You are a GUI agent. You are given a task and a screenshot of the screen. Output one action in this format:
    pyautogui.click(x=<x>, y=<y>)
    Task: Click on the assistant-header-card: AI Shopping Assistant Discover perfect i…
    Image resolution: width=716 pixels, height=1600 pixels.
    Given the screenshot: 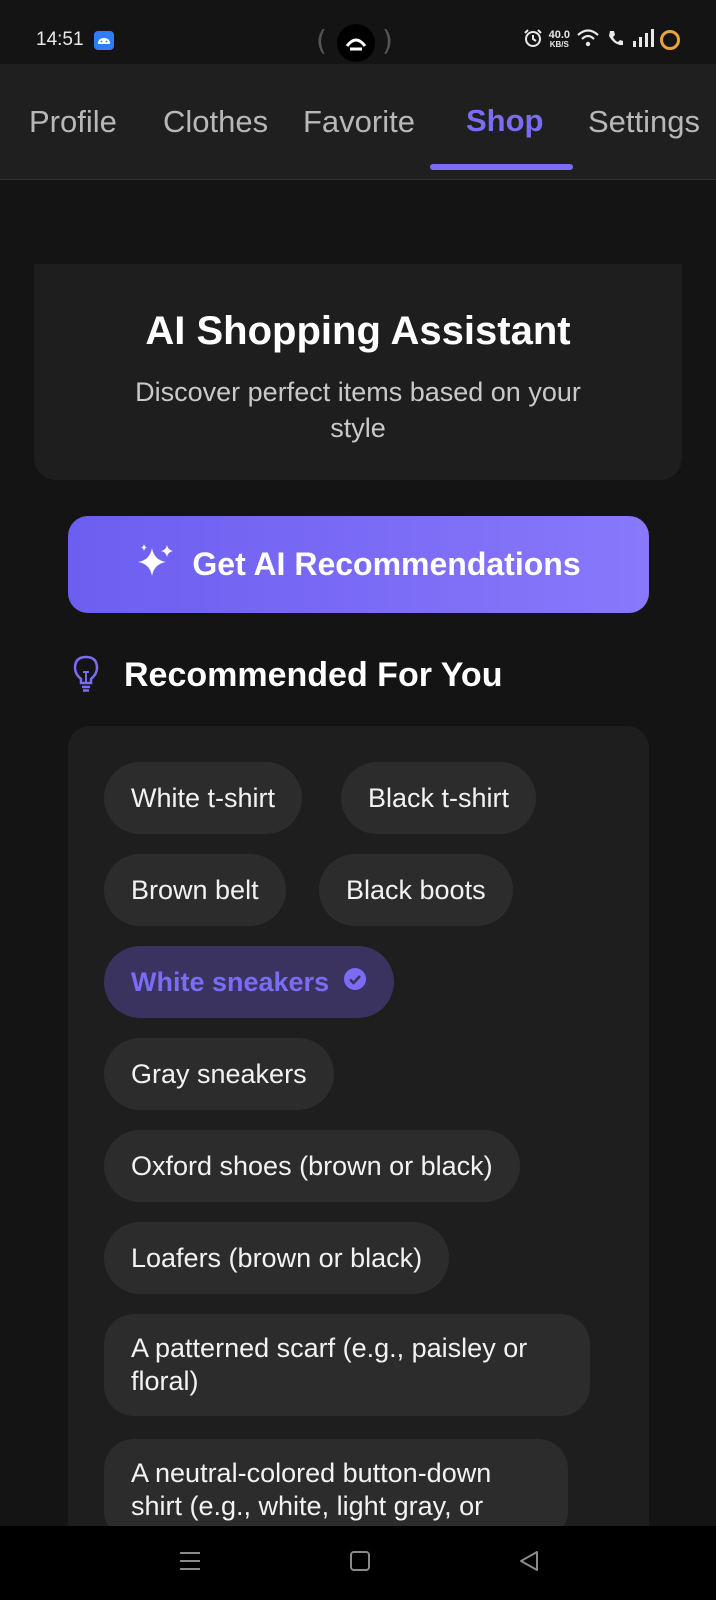 What is the action you would take?
    pyautogui.click(x=358, y=372)
    